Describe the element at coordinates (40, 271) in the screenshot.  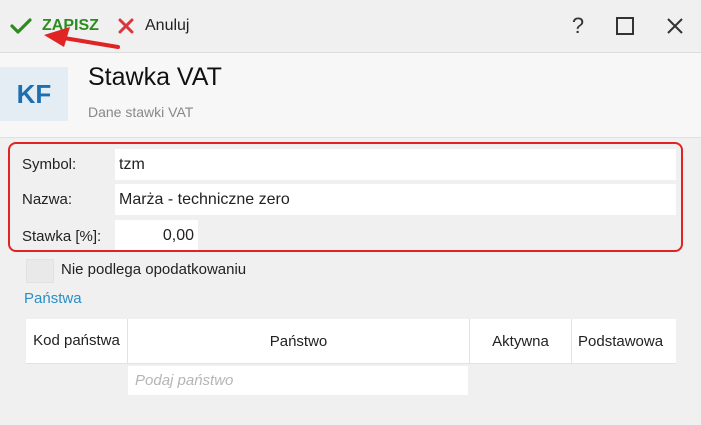
I see `not-taxable-checkbox` at that location.